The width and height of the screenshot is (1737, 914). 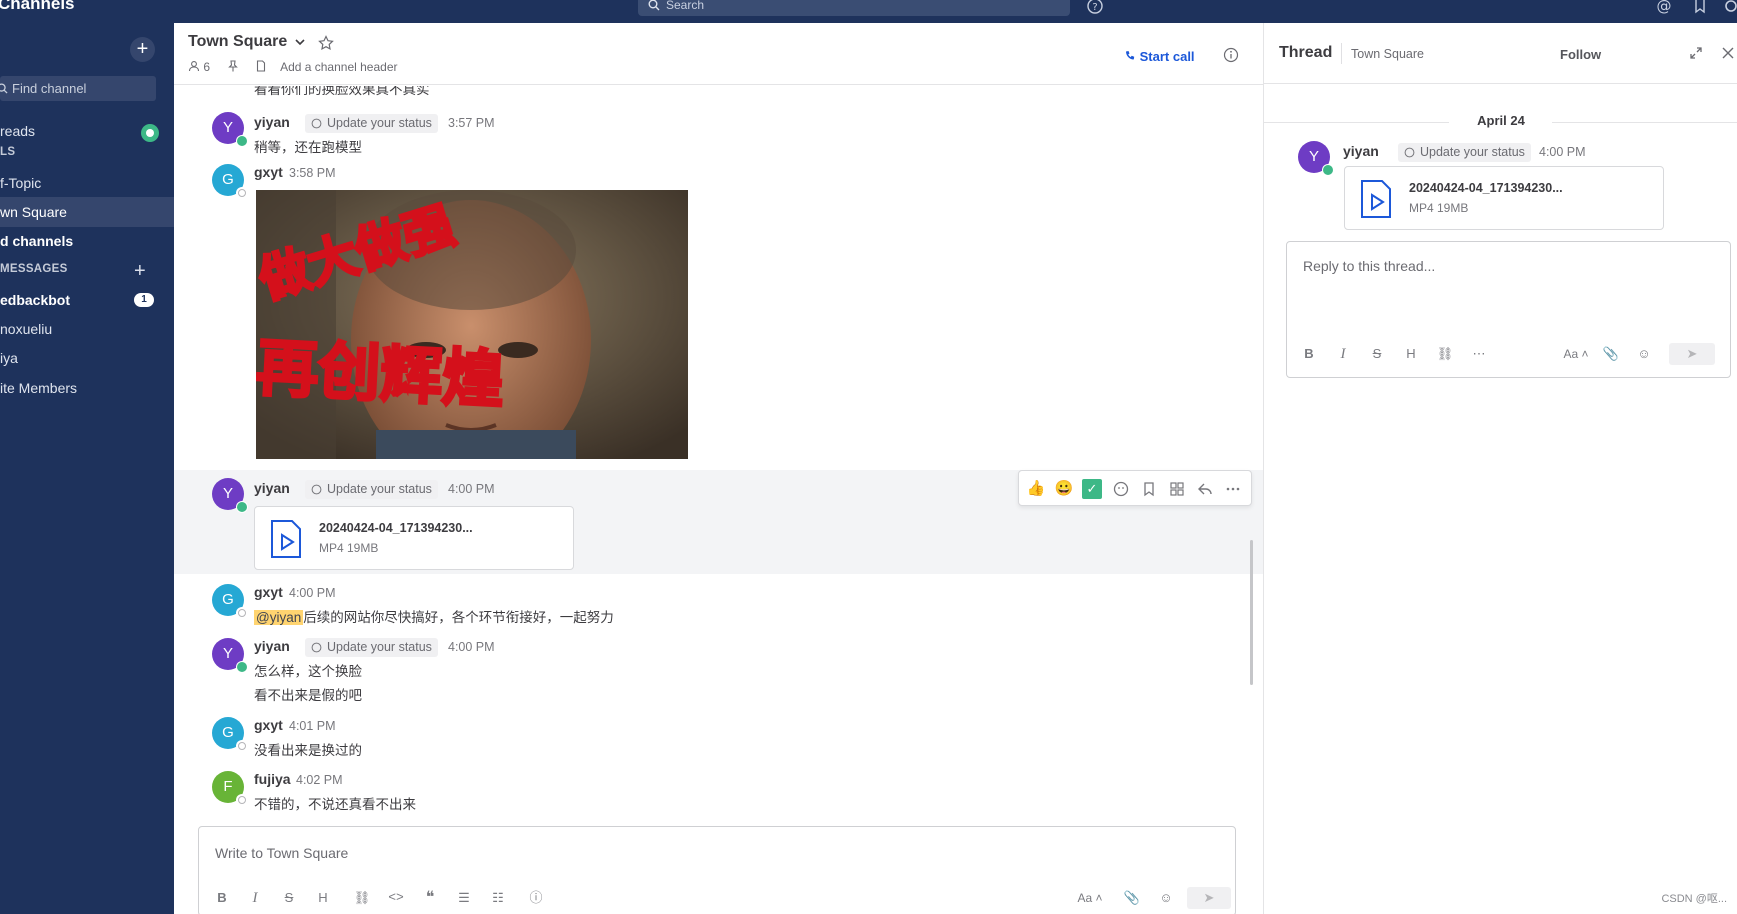 What do you see at coordinates (326, 43) in the screenshot?
I see `star-icon` at bounding box center [326, 43].